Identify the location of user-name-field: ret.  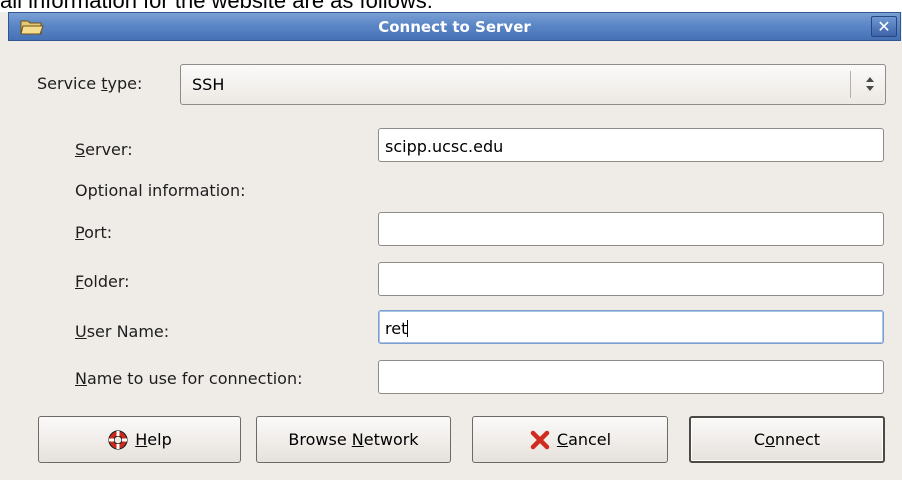
(631, 327).